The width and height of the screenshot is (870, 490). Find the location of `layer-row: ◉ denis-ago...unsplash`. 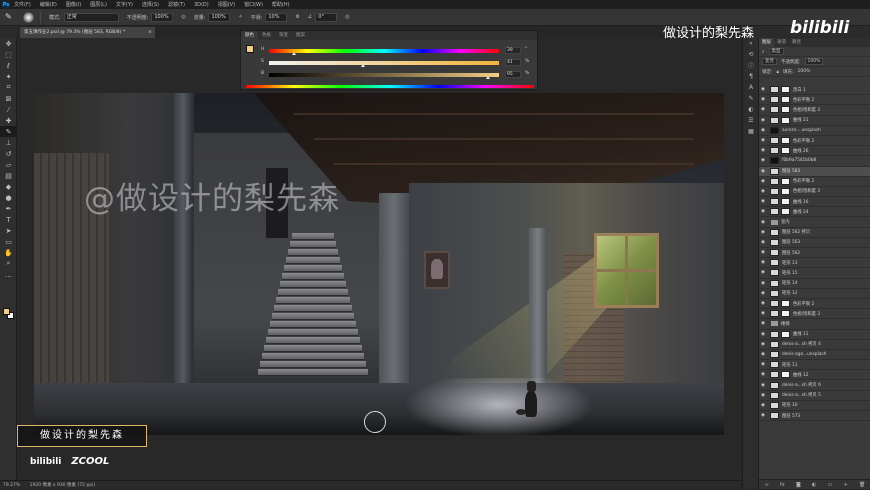

layer-row: ◉ denis-ago...unsplash is located at coordinates (814, 355).